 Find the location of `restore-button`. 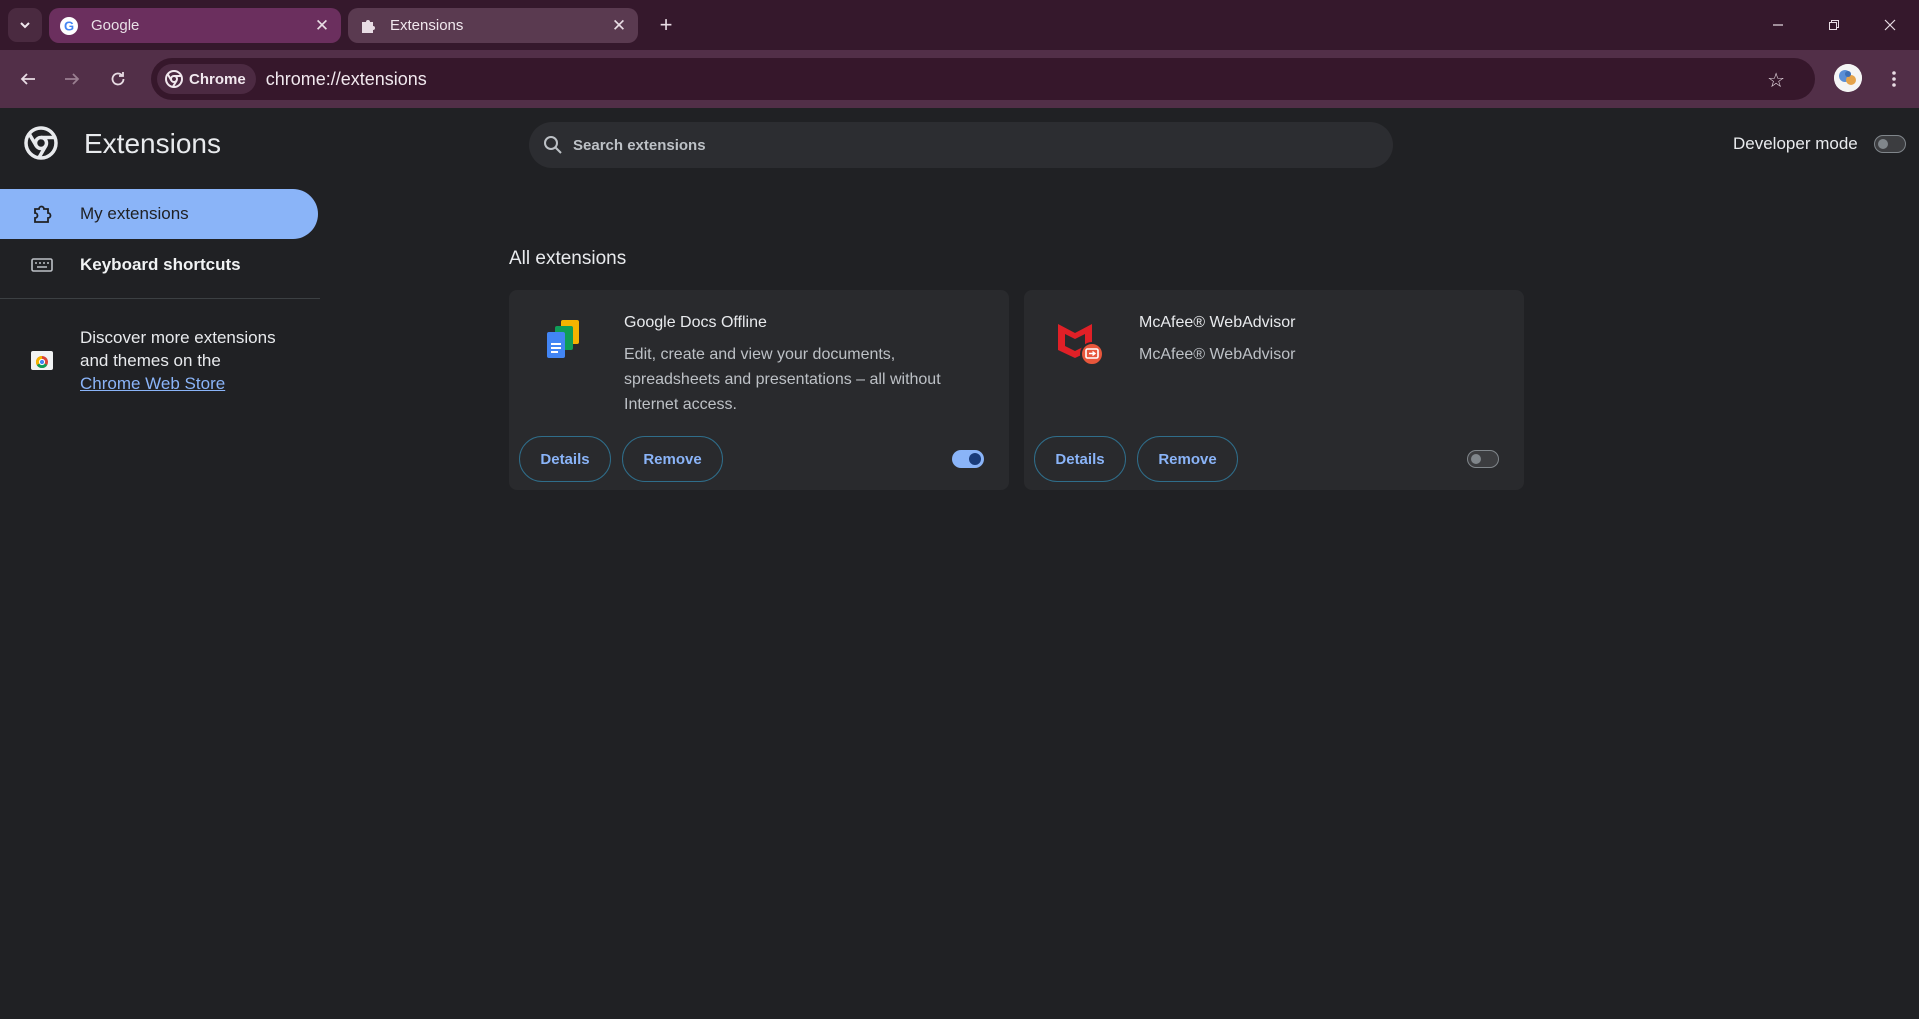

restore-button is located at coordinates (1834, 25).